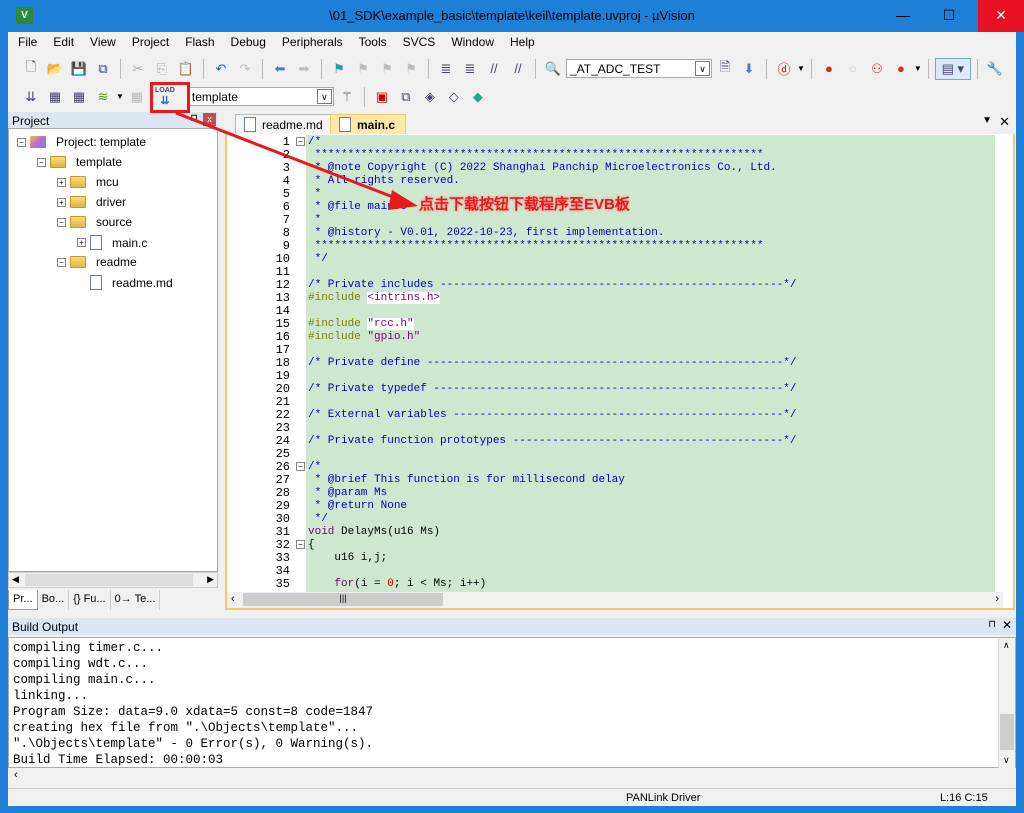  I want to click on tree-item: − template, so click(79, 162).